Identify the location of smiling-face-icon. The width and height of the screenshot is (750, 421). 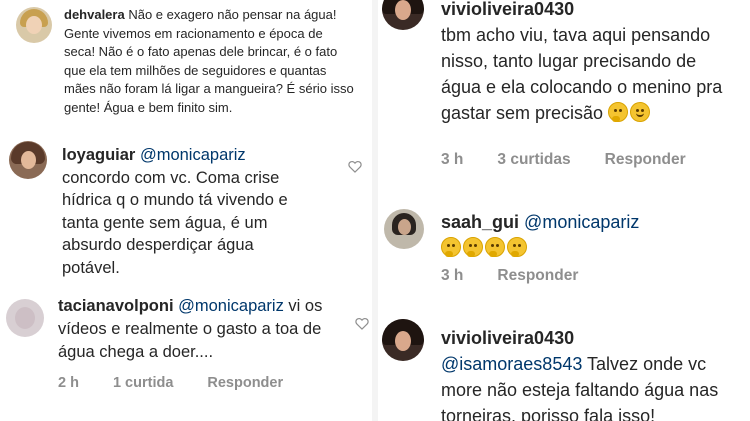
(640, 112).